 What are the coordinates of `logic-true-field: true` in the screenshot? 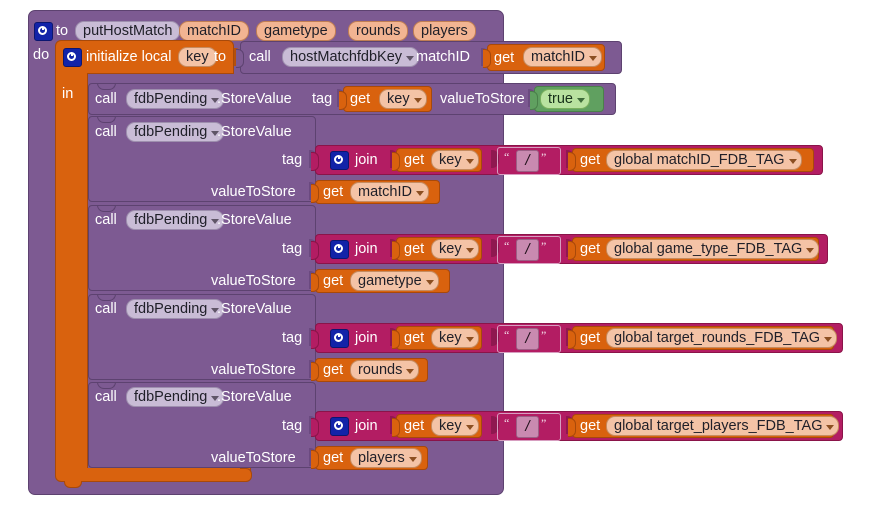 It's located at (565, 99).